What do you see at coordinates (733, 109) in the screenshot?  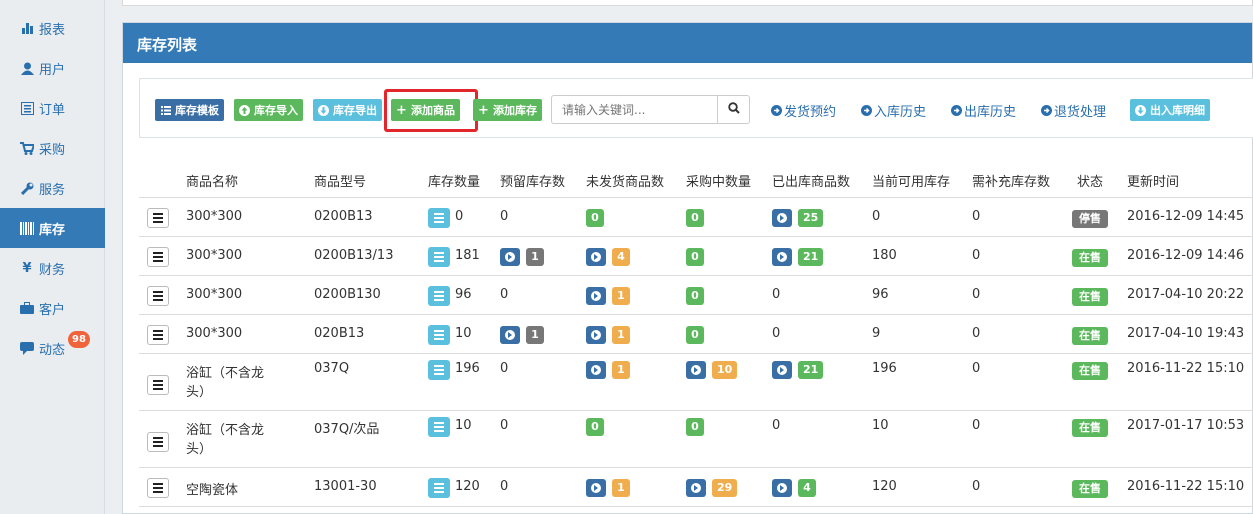 I see `search-button` at bounding box center [733, 109].